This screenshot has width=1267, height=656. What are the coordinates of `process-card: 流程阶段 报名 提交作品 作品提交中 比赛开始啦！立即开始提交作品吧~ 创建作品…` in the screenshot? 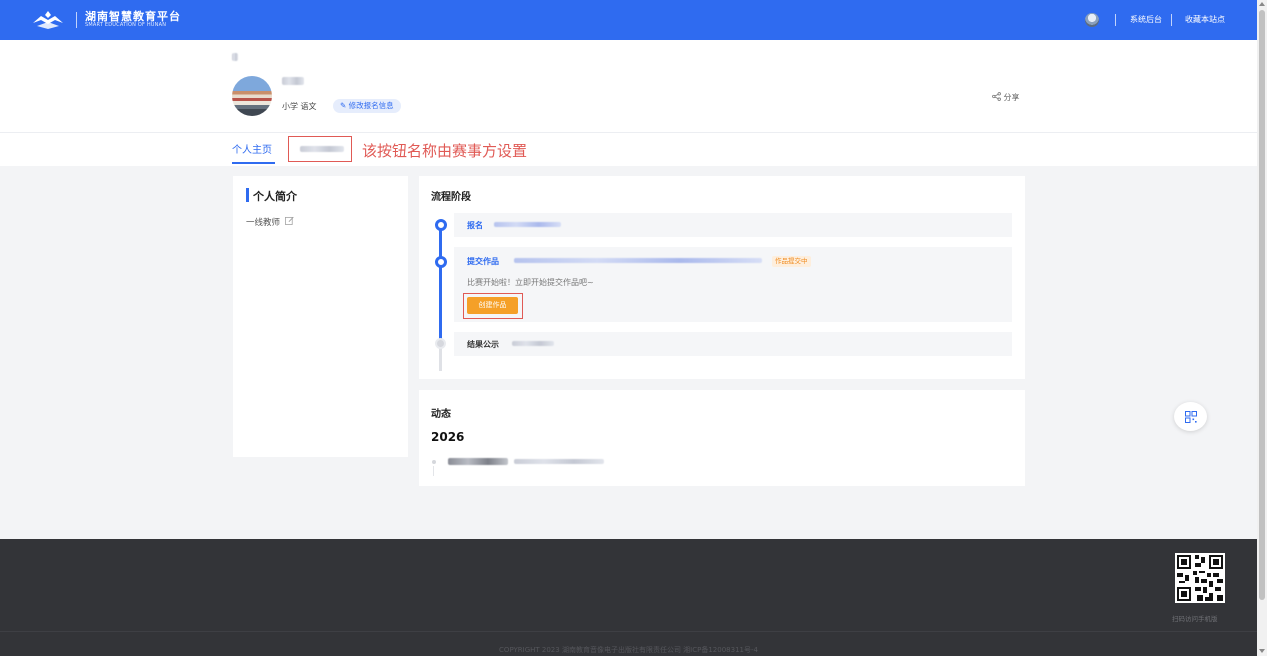 It's located at (722, 277).